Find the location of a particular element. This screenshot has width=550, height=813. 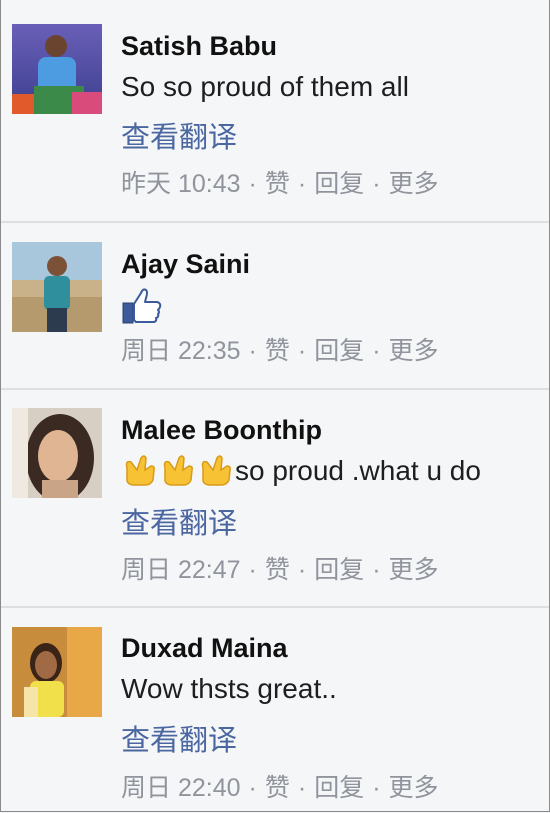

comment-text: Wow thsts great.. is located at coordinates (229, 688).